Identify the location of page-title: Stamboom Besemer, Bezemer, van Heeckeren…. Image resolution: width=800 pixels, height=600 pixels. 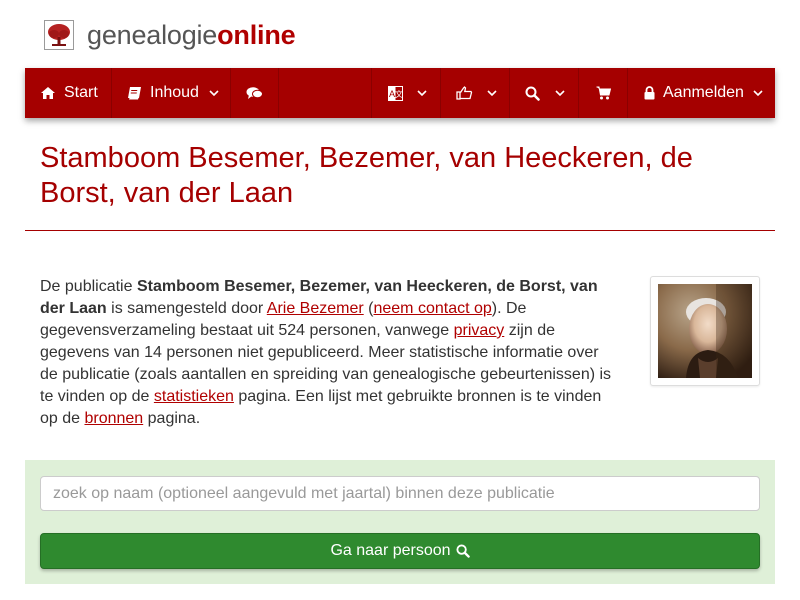
(366, 175).